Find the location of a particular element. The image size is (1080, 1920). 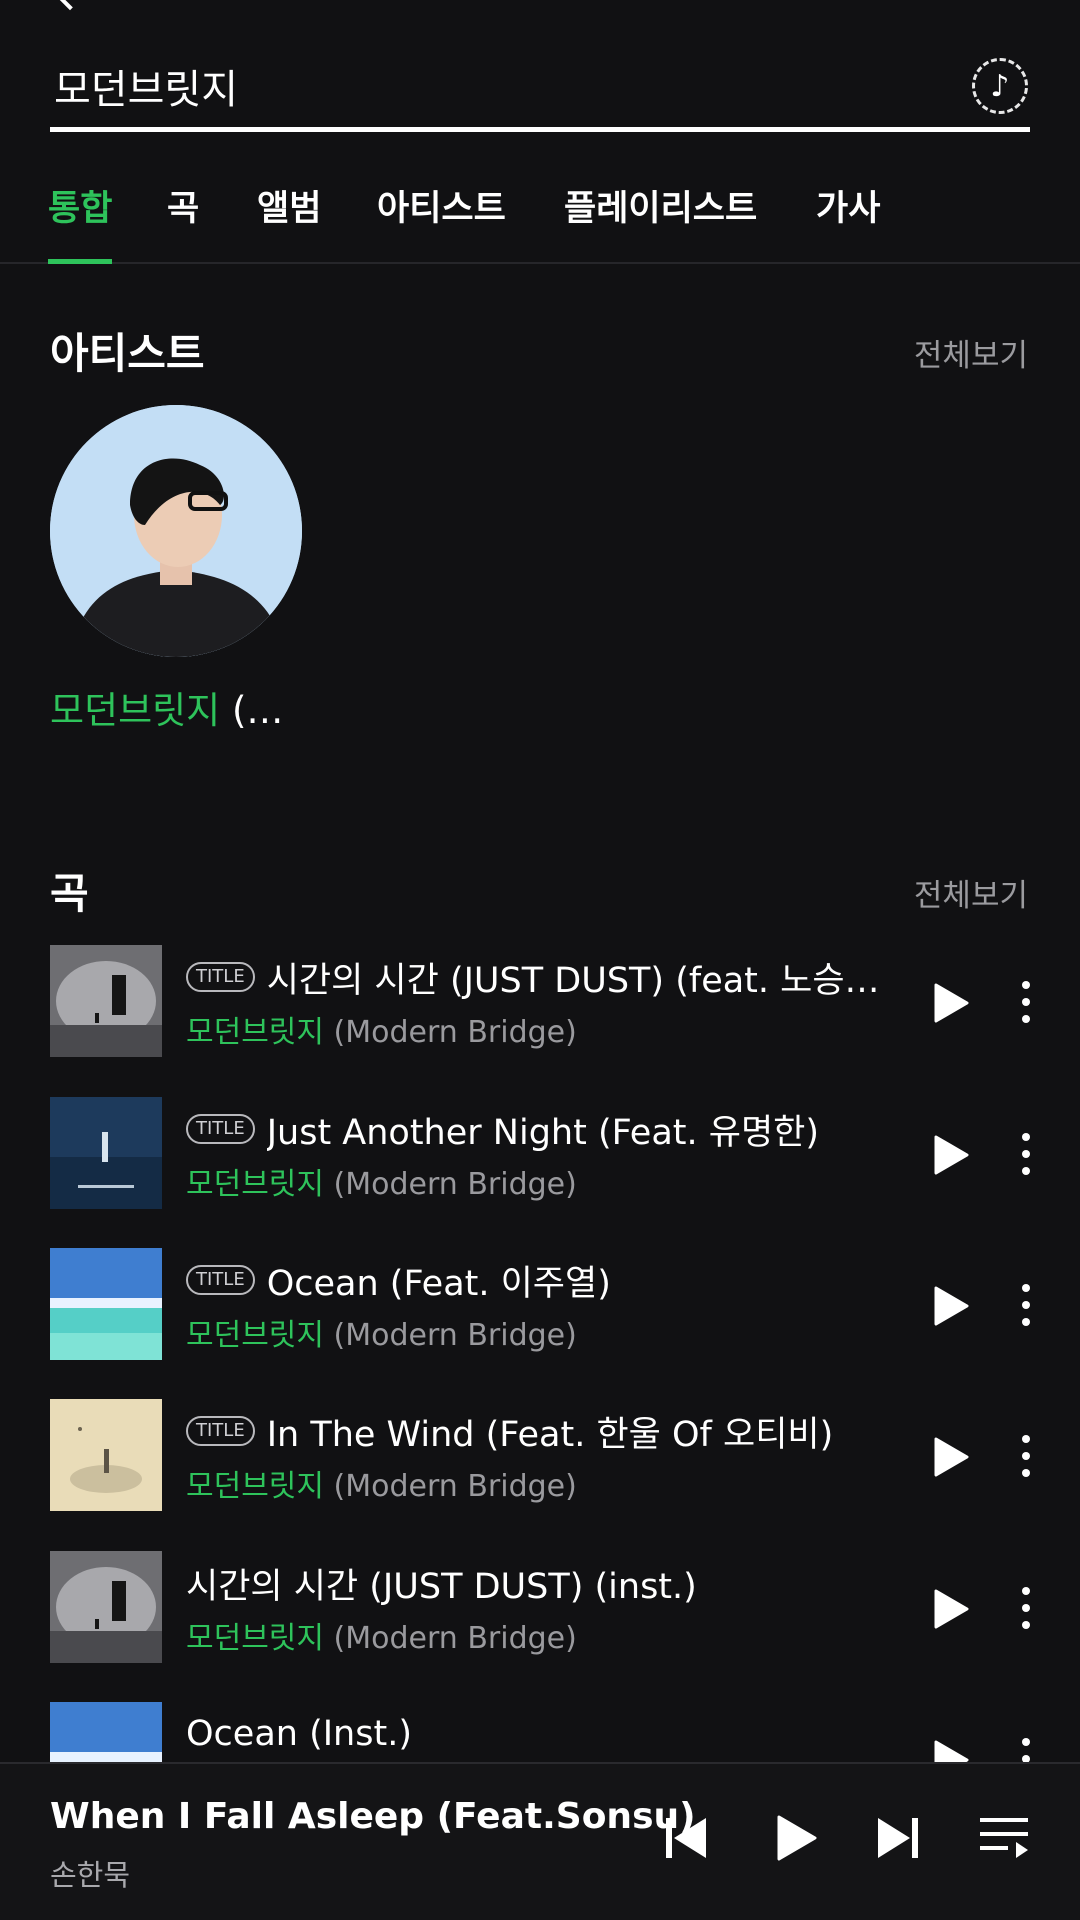

artist-see-all-link: 전체보기 is located at coordinates (971, 352).